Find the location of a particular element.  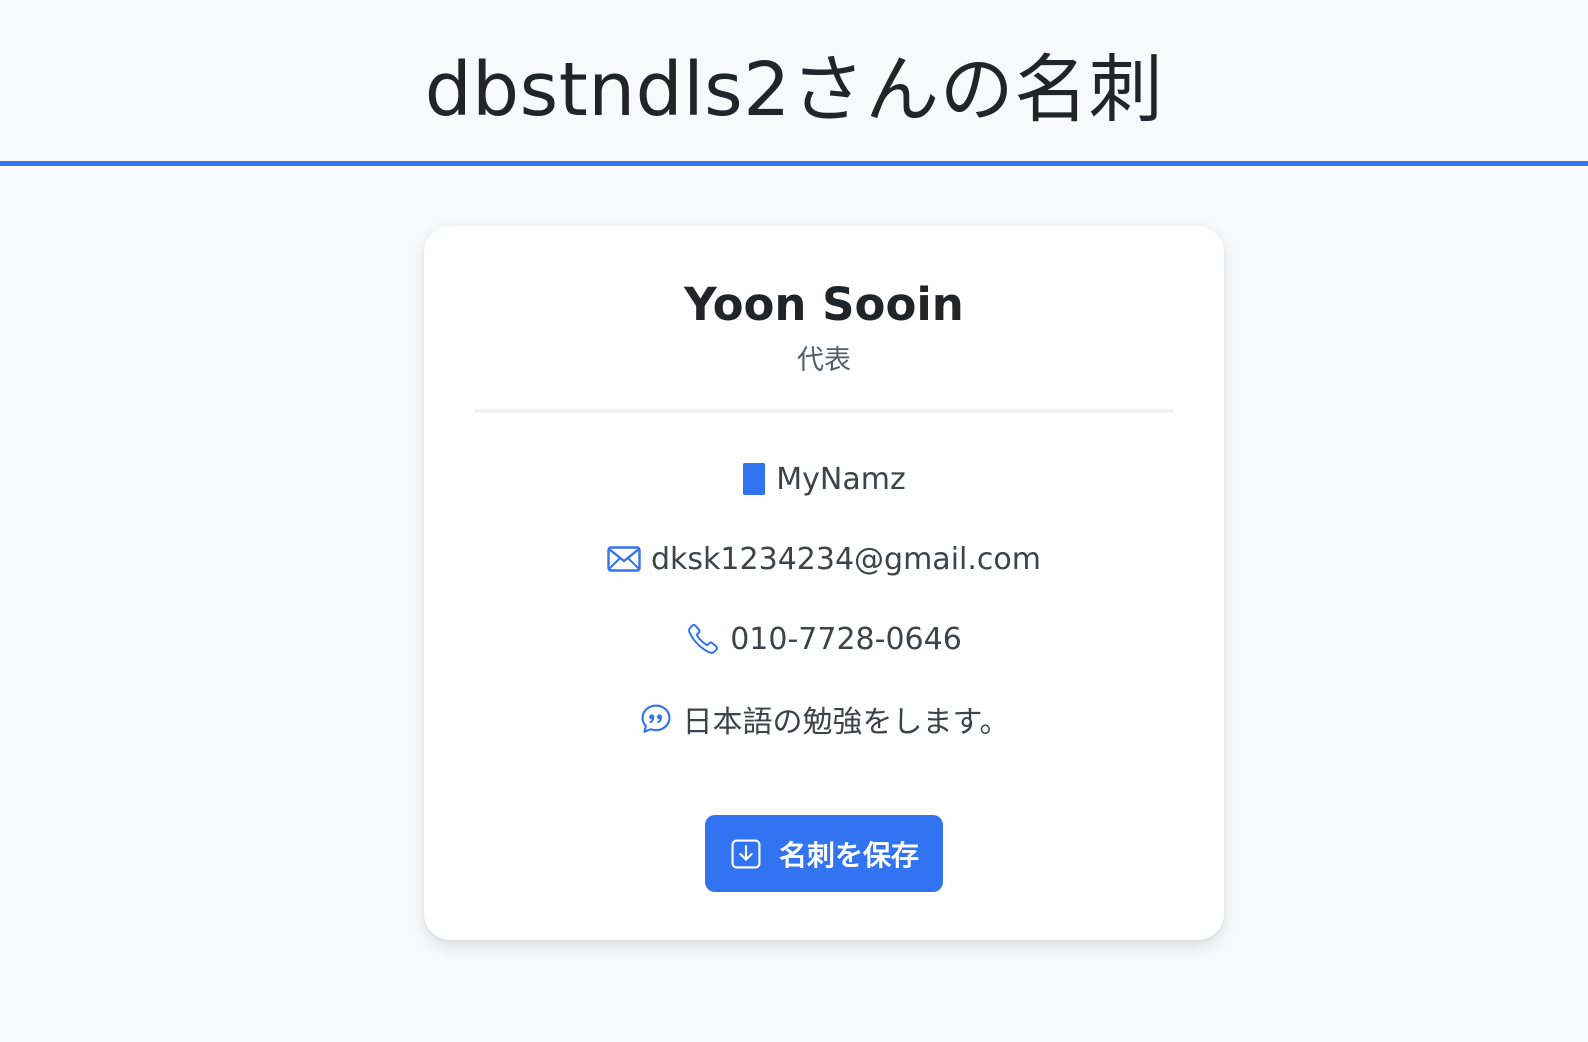

phone-icon is located at coordinates (703, 639).